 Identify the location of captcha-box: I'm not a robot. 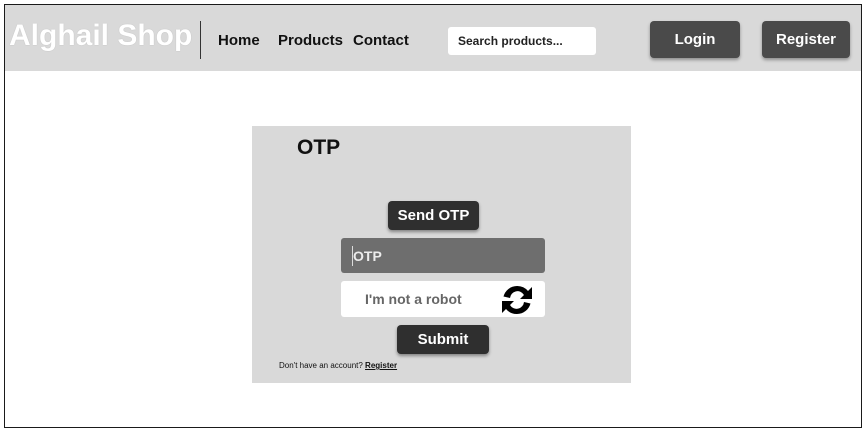
(443, 299).